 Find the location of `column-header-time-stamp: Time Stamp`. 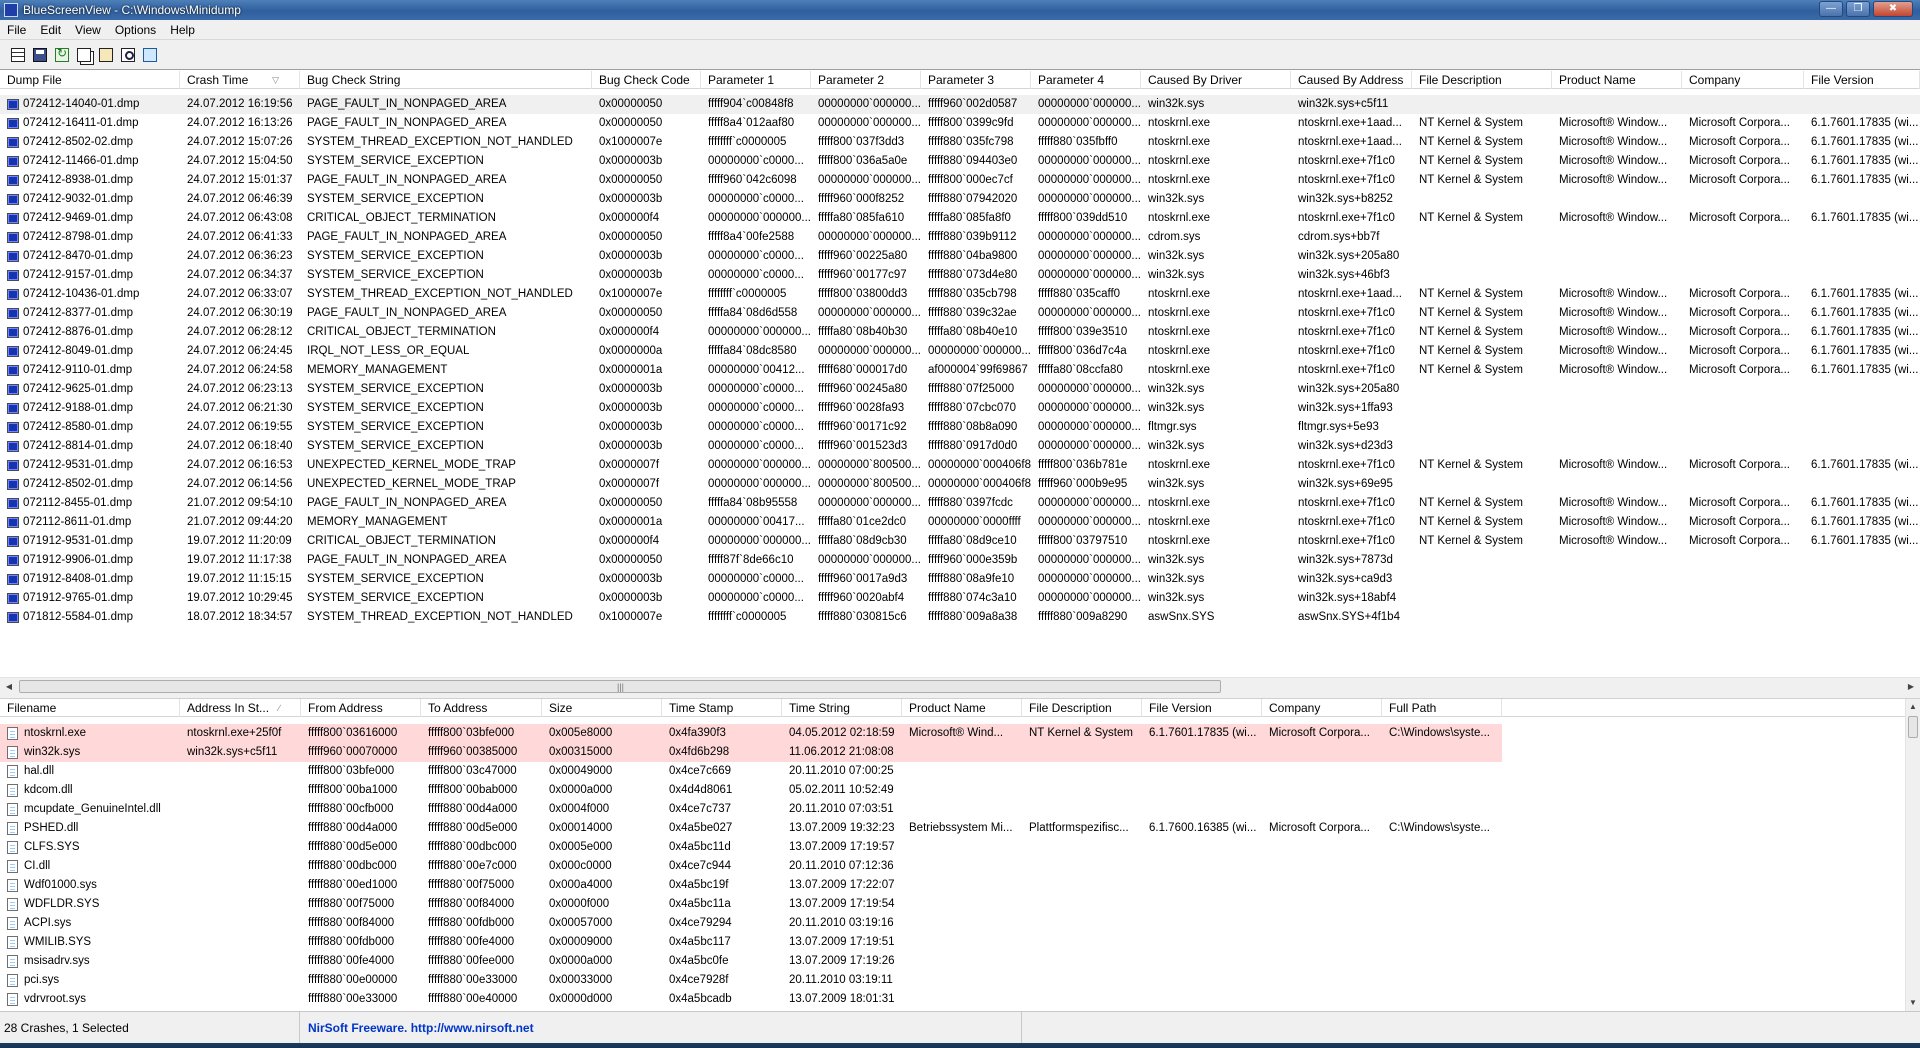

column-header-time-stamp: Time Stamp is located at coordinates (722, 708).